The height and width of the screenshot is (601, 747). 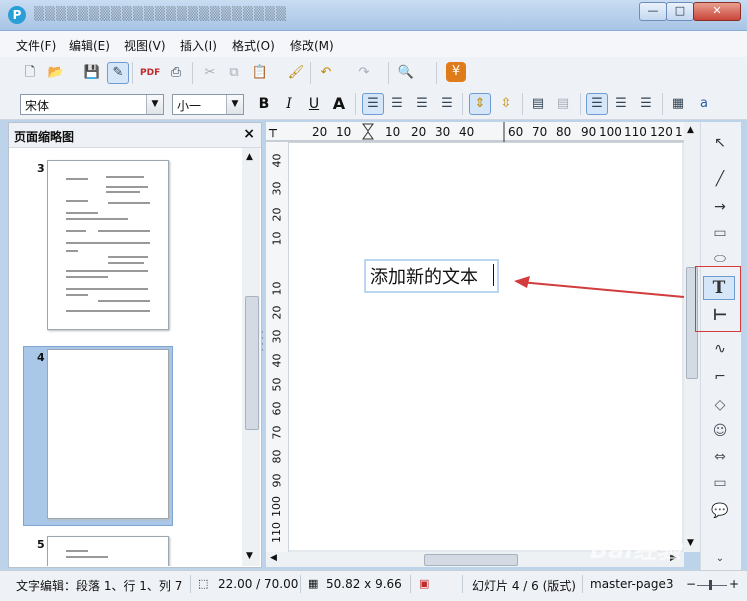 I want to click on menu-modify: 修改(M), so click(x=312, y=45).